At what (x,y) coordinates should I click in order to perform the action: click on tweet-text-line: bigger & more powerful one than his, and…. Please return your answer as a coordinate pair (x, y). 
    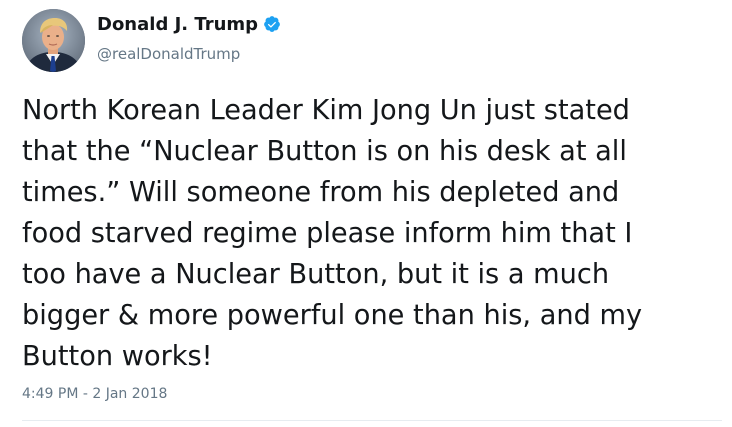
    Looking at the image, I should click on (332, 315).